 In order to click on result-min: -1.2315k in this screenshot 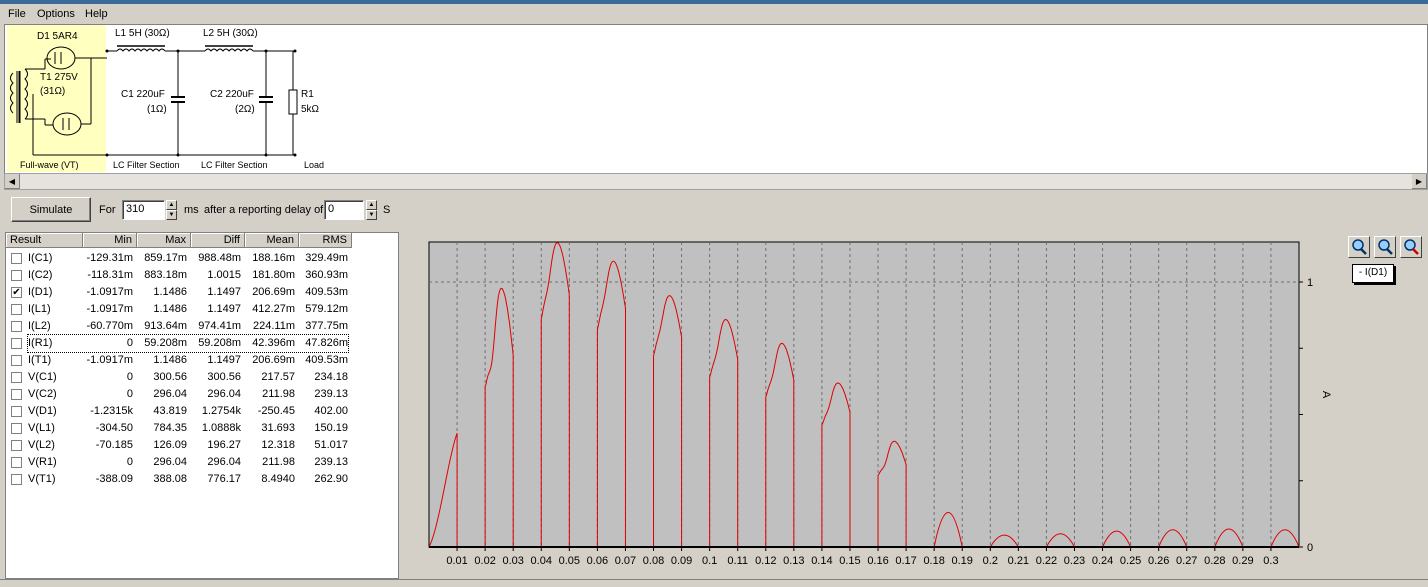, I will do `click(111, 411)`.